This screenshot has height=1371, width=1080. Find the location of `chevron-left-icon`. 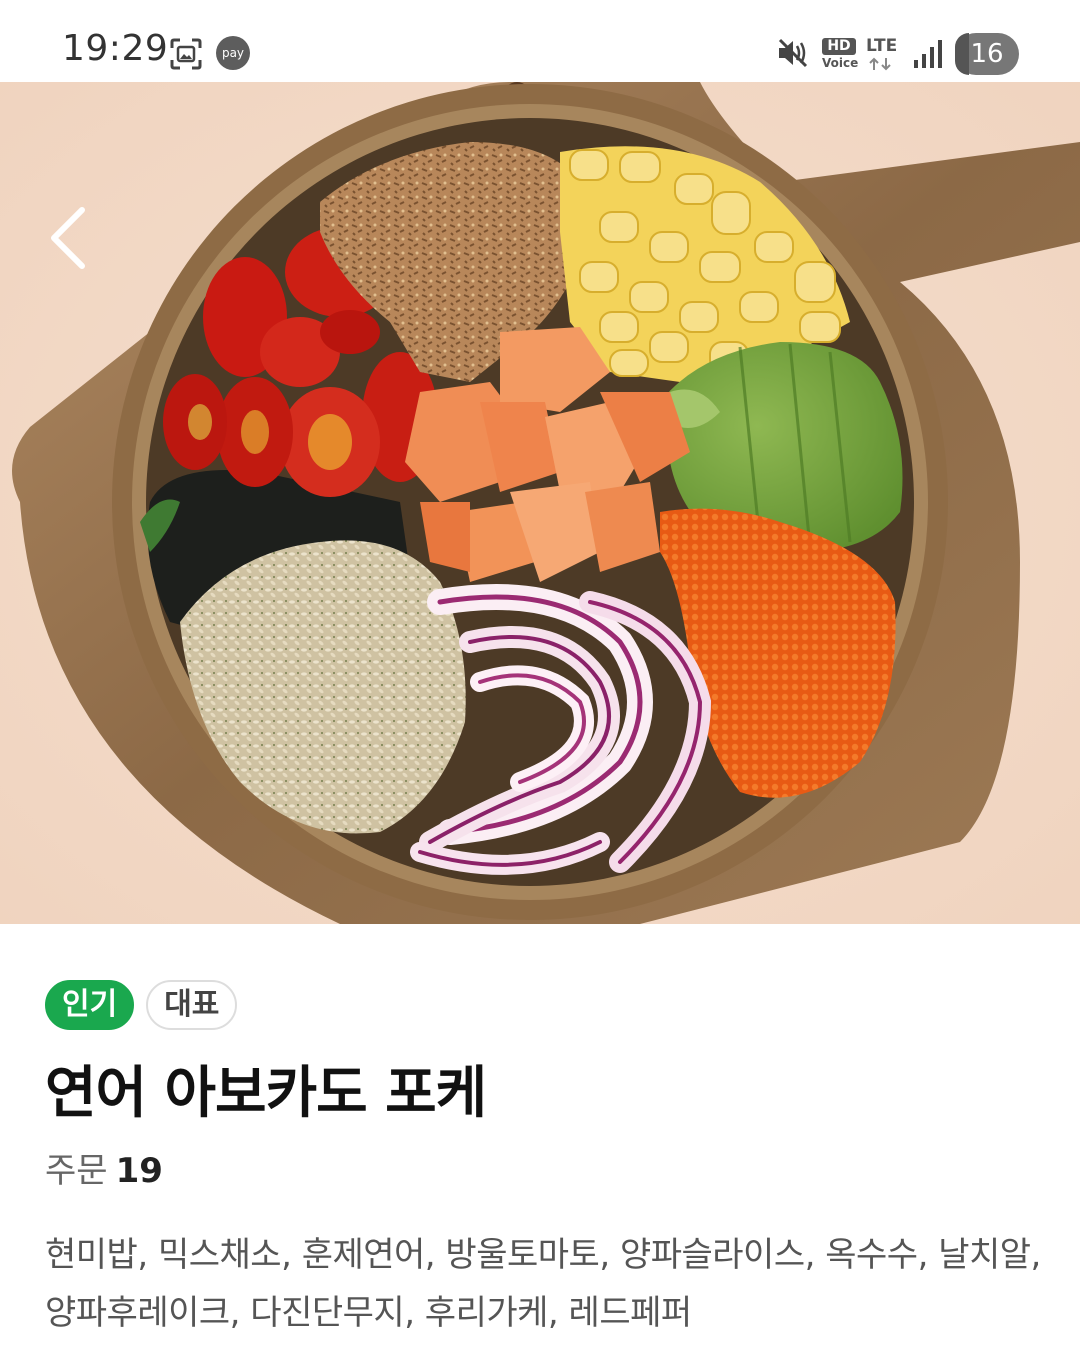

chevron-left-icon is located at coordinates (68, 238).